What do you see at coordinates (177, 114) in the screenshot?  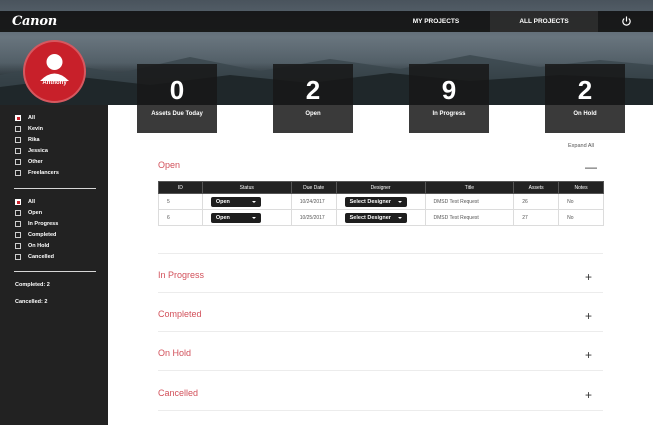 I see `stat-label: Assets Due Today` at bounding box center [177, 114].